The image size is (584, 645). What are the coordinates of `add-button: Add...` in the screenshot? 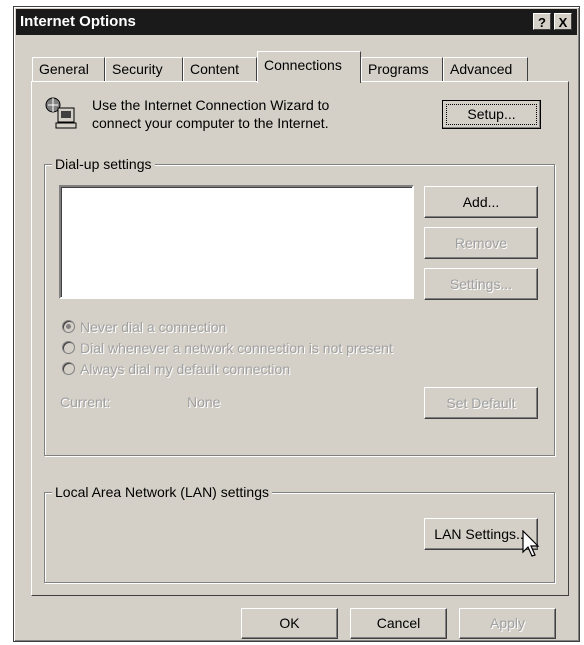 It's located at (481, 202).